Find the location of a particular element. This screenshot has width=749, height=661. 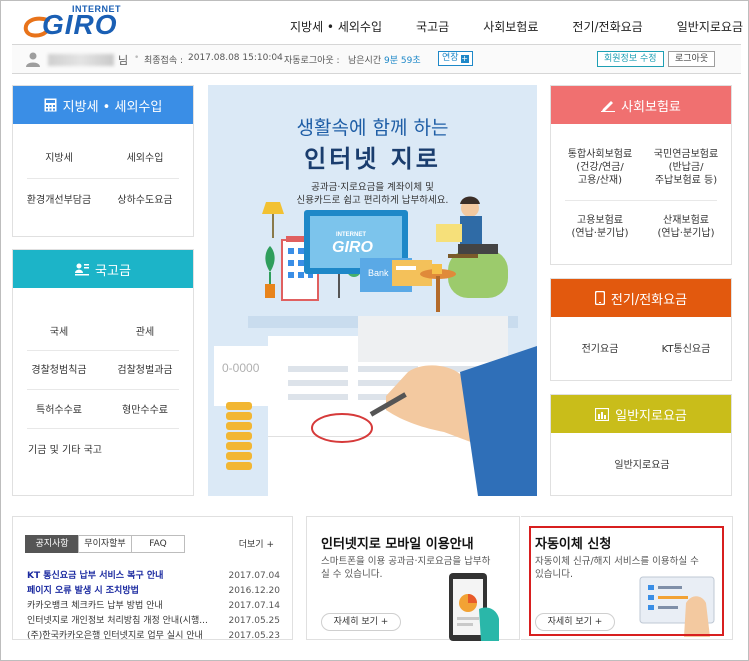

panel-national-treasury-title: 국고금 is located at coordinates (113, 271).